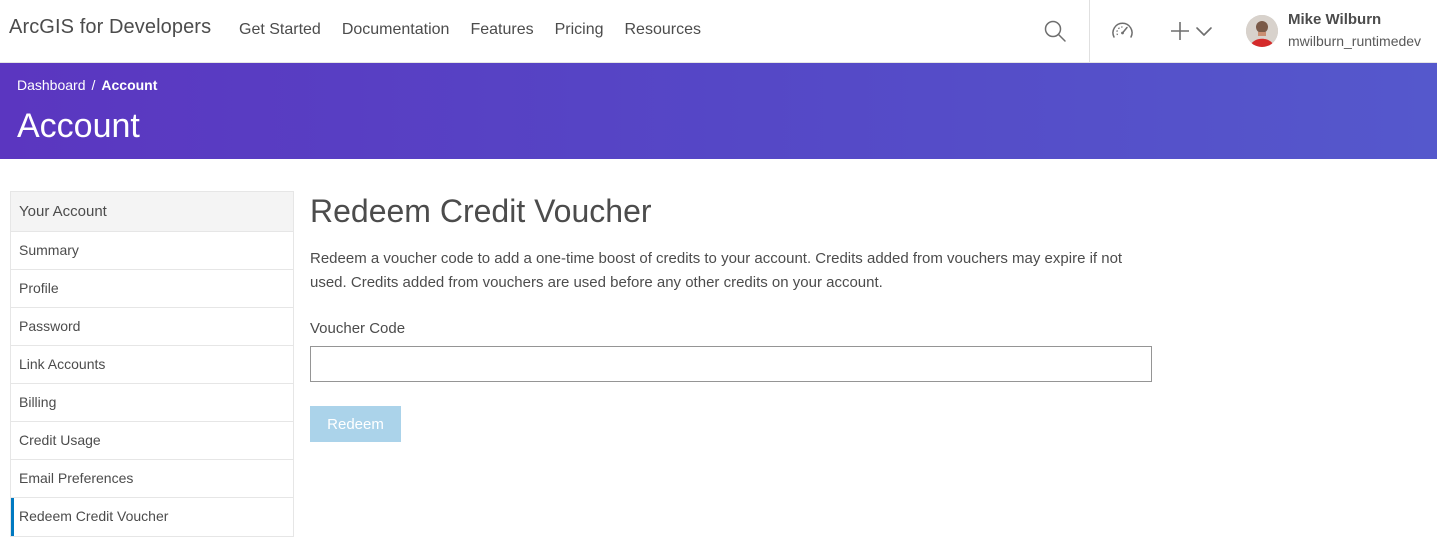  I want to click on gauge-icon, so click(1122, 30).